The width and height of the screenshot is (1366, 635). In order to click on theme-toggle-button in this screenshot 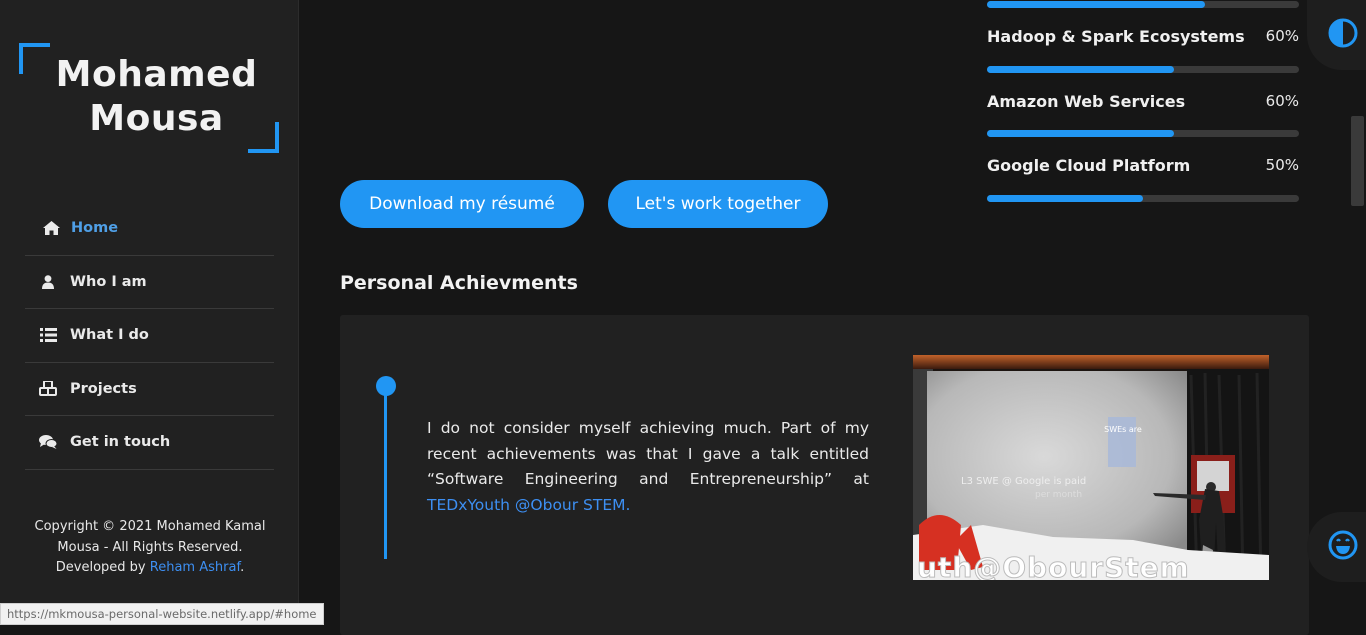, I will do `click(1336, 35)`.